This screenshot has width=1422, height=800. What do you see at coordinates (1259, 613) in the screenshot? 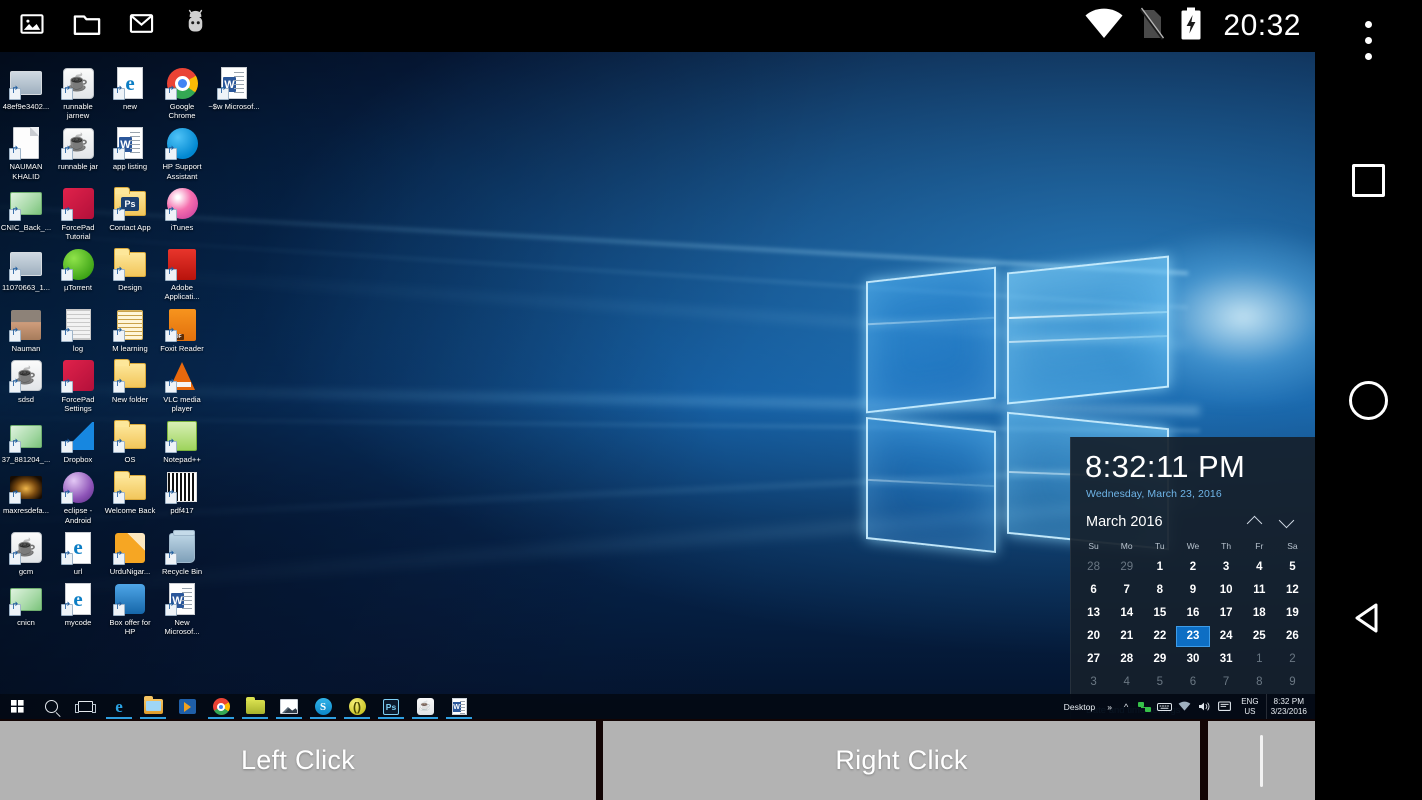
I see `calendar-day: 18` at bounding box center [1259, 613].